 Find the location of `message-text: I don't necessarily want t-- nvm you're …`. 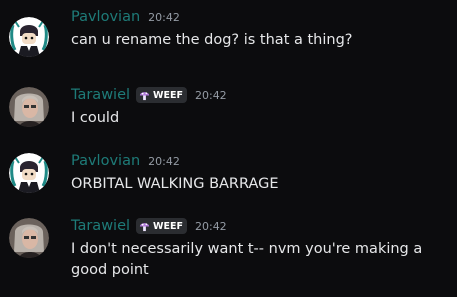

message-text: I don't necessarily want t-- nvm you're … is located at coordinates (247, 259).